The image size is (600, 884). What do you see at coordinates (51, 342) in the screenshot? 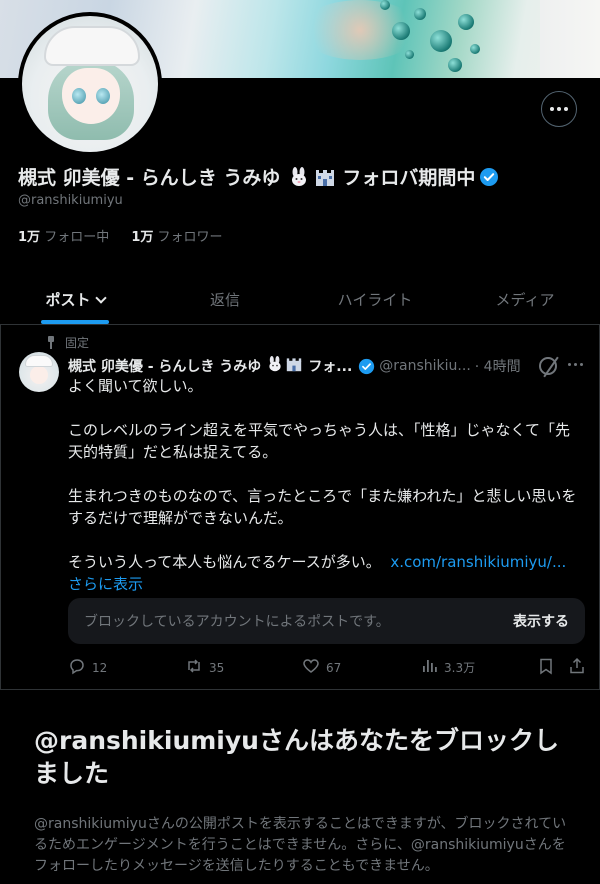
I see `pin-icon` at bounding box center [51, 342].